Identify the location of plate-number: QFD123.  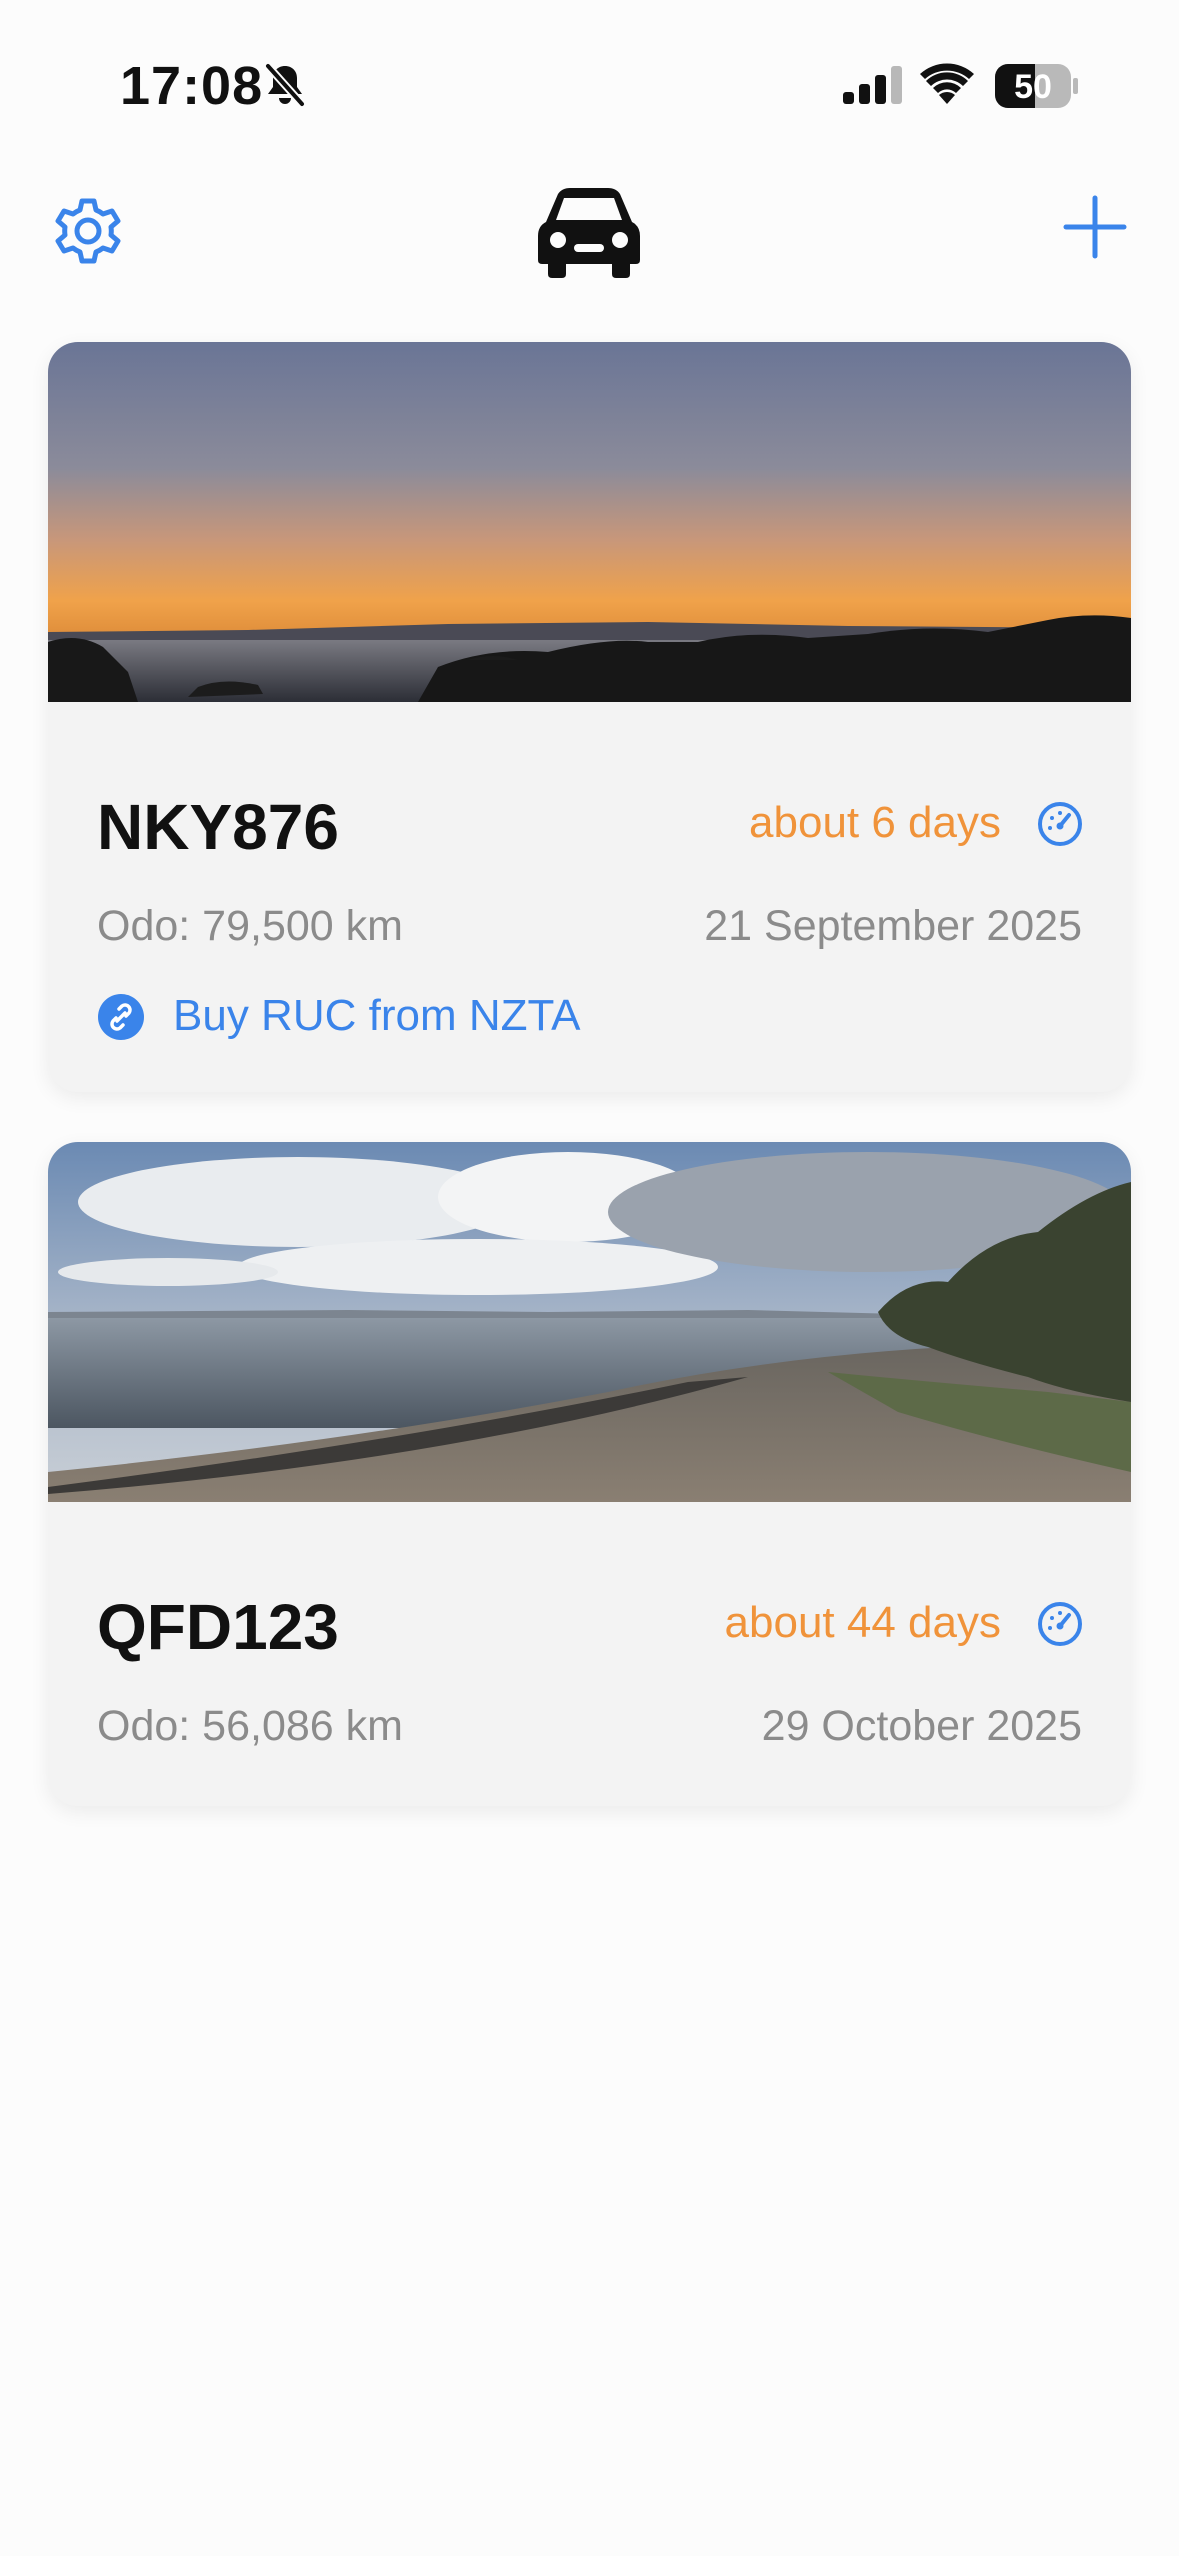
(218, 1627).